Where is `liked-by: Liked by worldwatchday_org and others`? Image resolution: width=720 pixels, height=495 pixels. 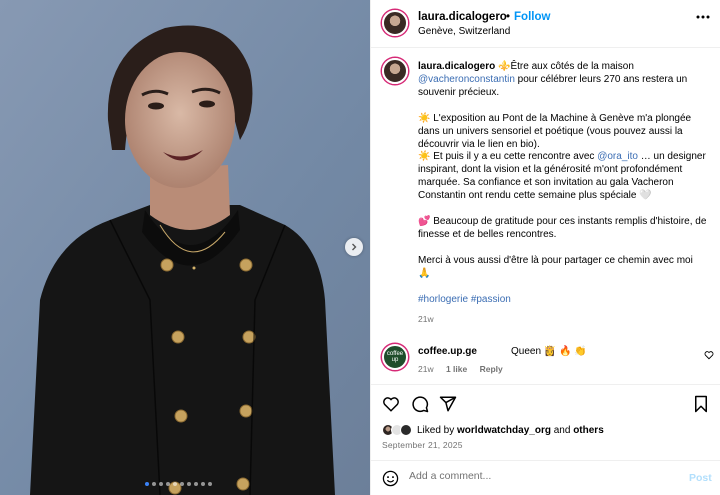
liked-by: Liked by worldwatchday_org and others is located at coordinates (493, 430).